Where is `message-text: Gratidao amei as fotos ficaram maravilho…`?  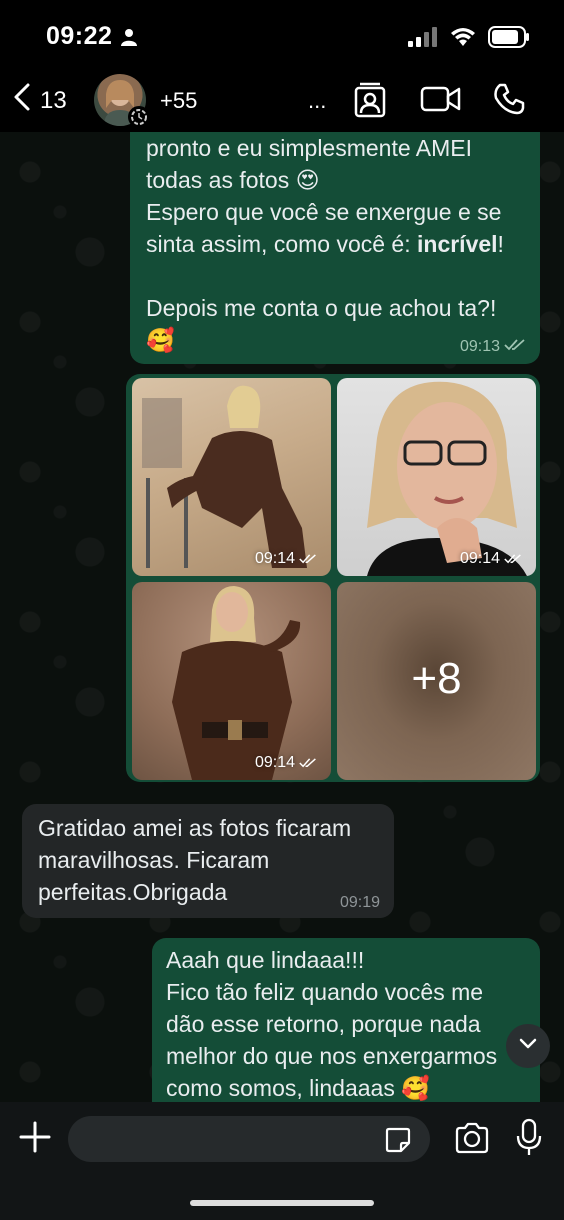 message-text: Gratidao amei as fotos ficaram maravilho… is located at coordinates (195, 860).